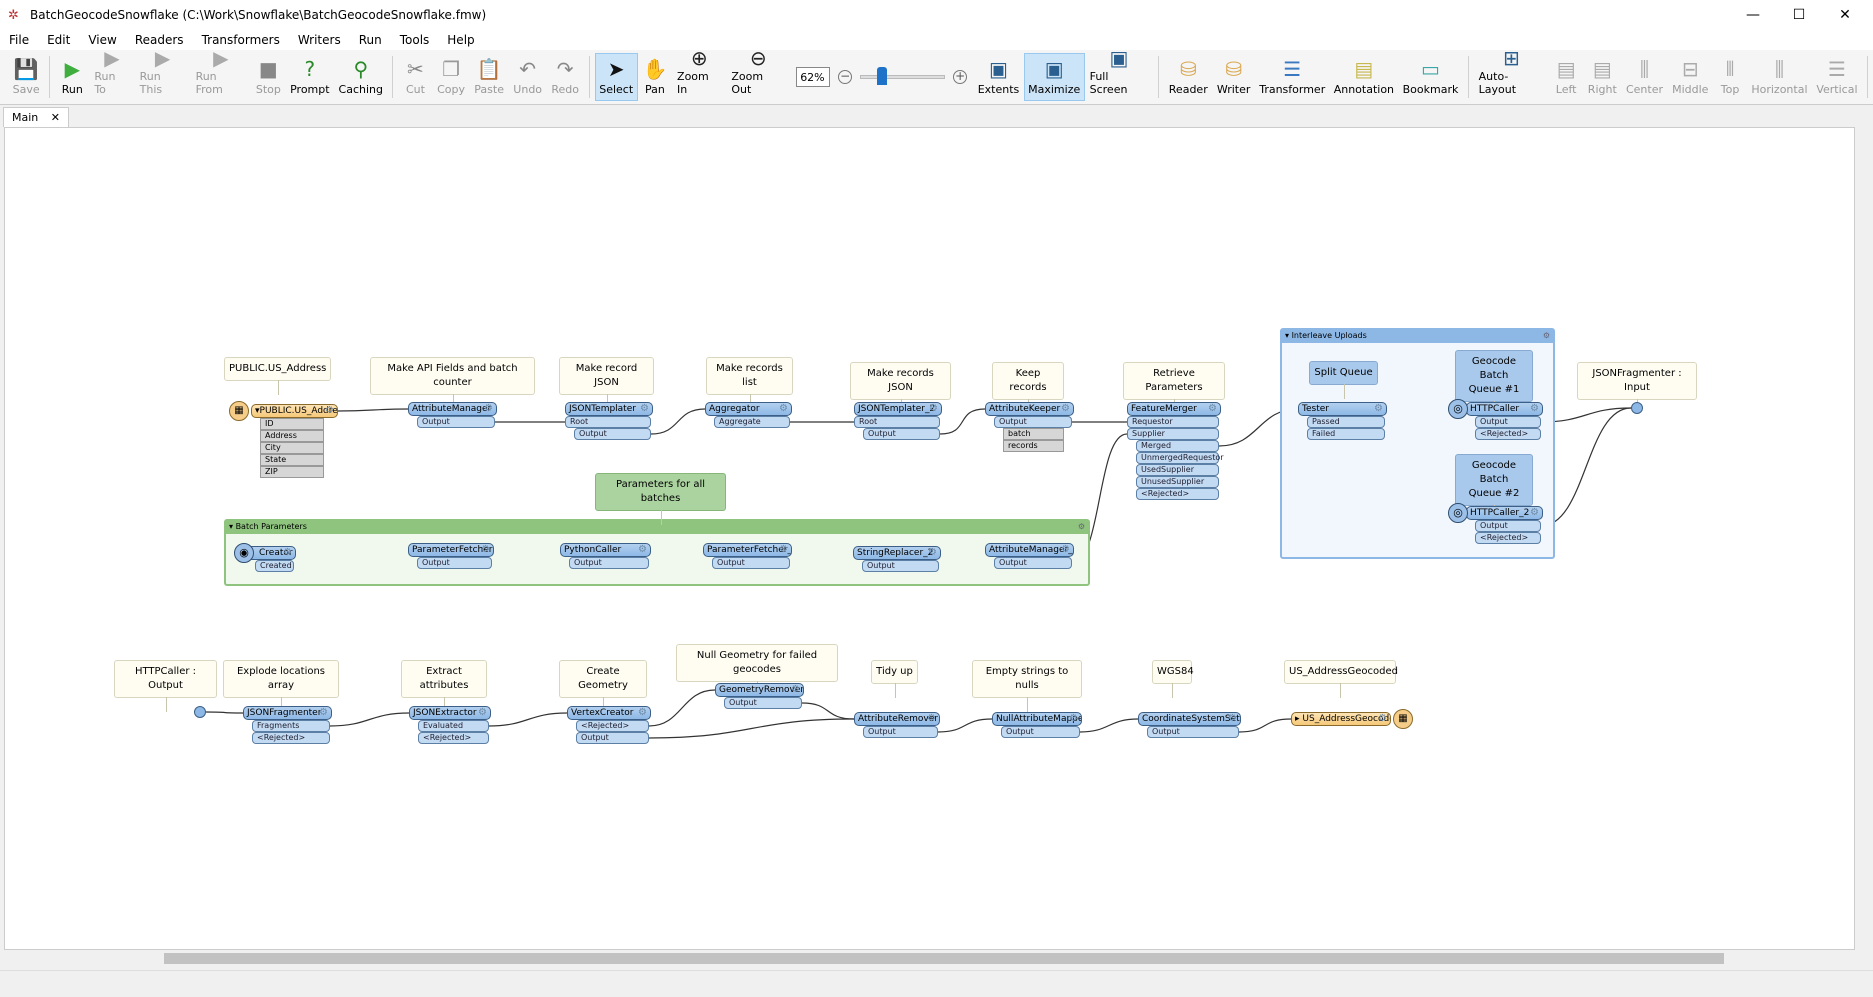  I want to click on port-fragments: Fragments, so click(291, 726).